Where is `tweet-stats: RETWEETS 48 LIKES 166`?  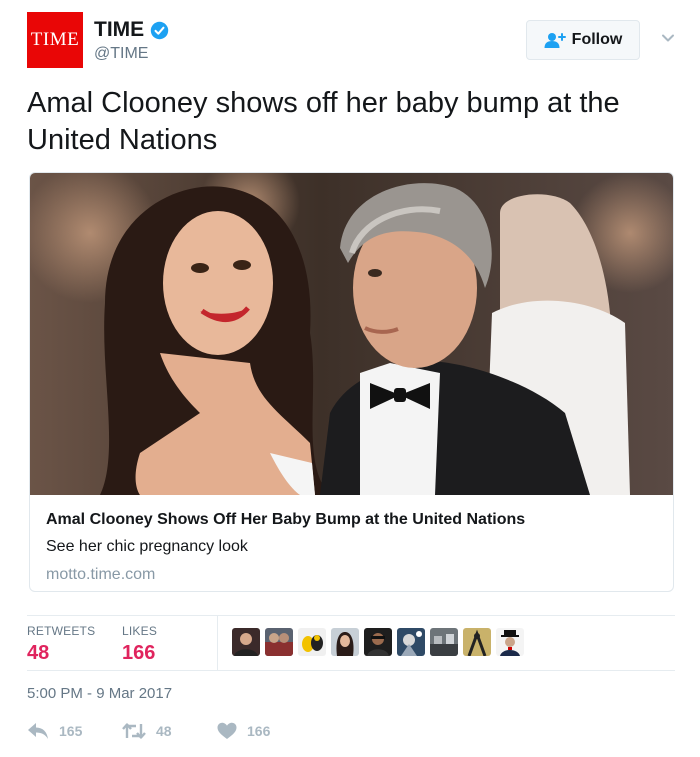
tweet-stats: RETWEETS 48 LIKES 166 is located at coordinates (351, 643).